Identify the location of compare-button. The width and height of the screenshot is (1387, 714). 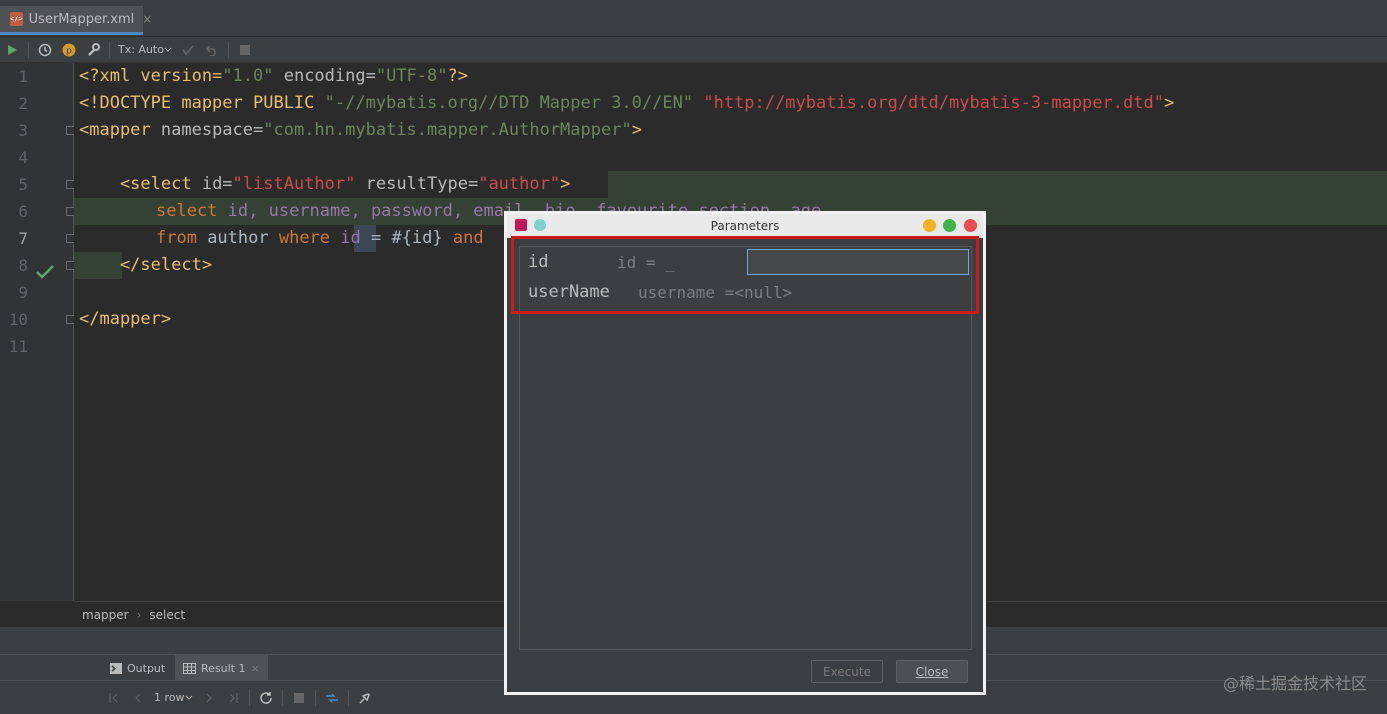
(332, 698).